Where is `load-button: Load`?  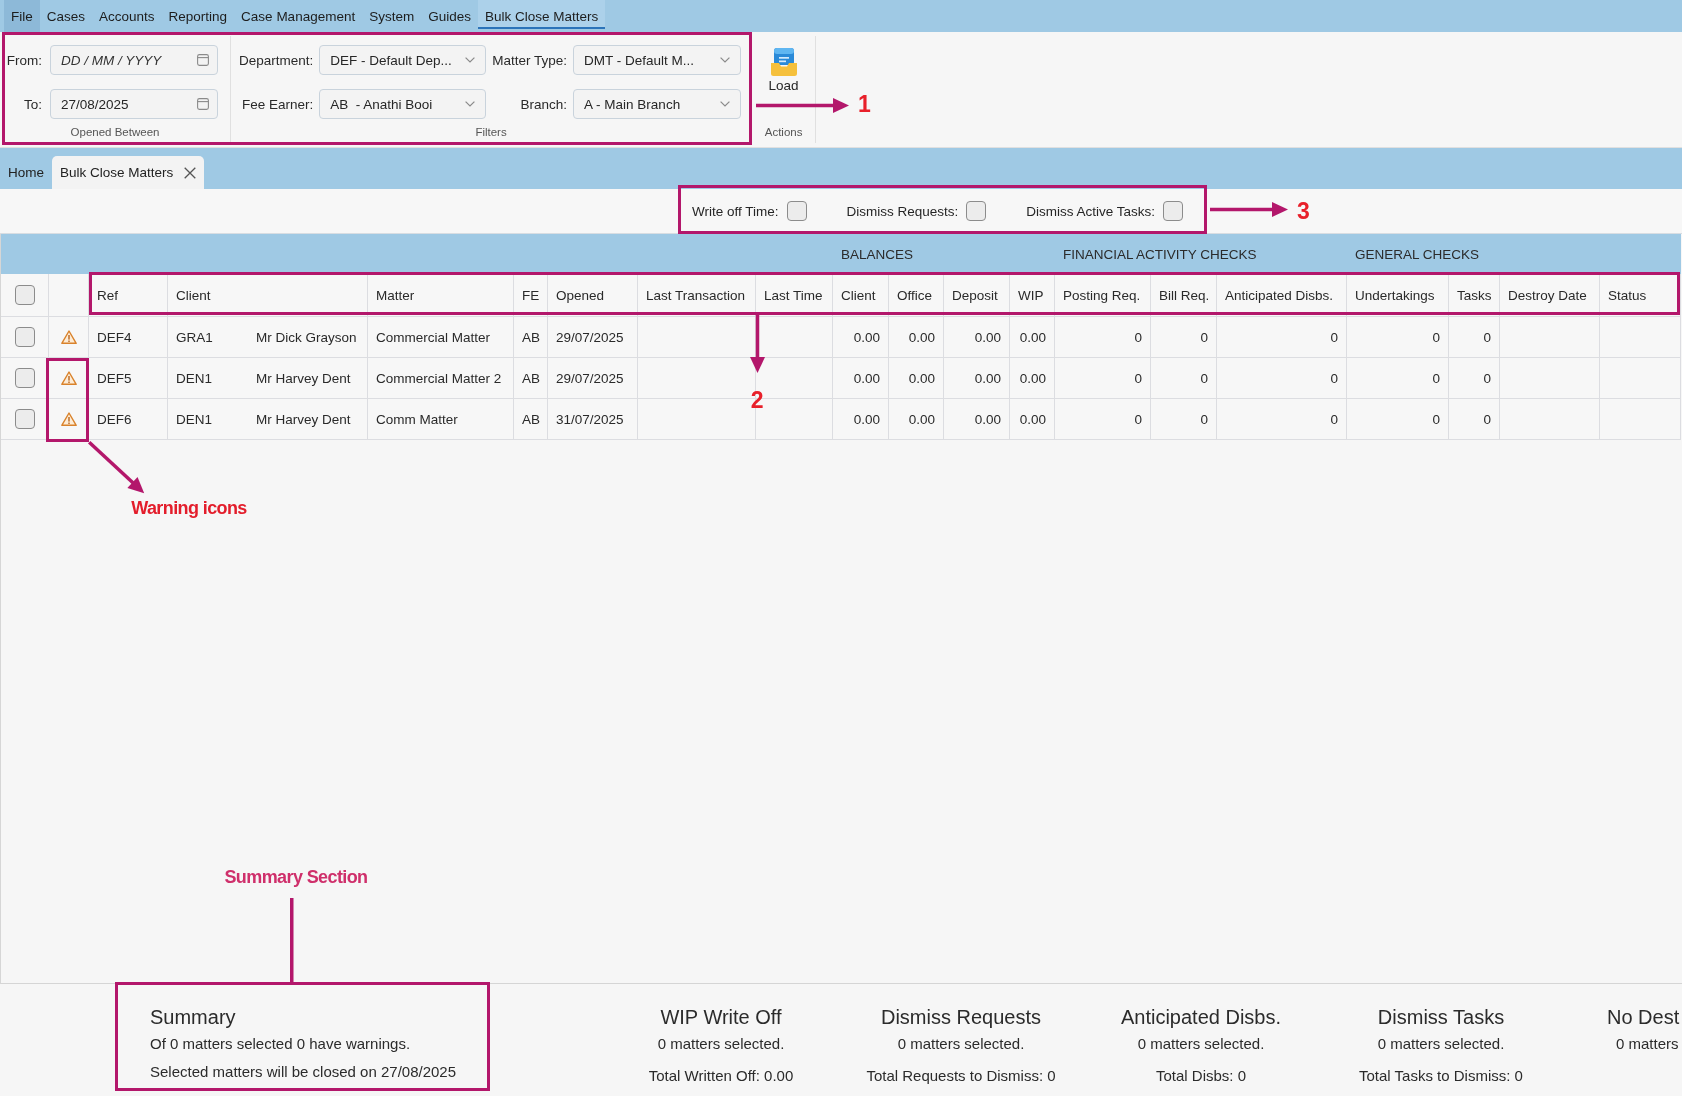
load-button: Load is located at coordinates (783, 71).